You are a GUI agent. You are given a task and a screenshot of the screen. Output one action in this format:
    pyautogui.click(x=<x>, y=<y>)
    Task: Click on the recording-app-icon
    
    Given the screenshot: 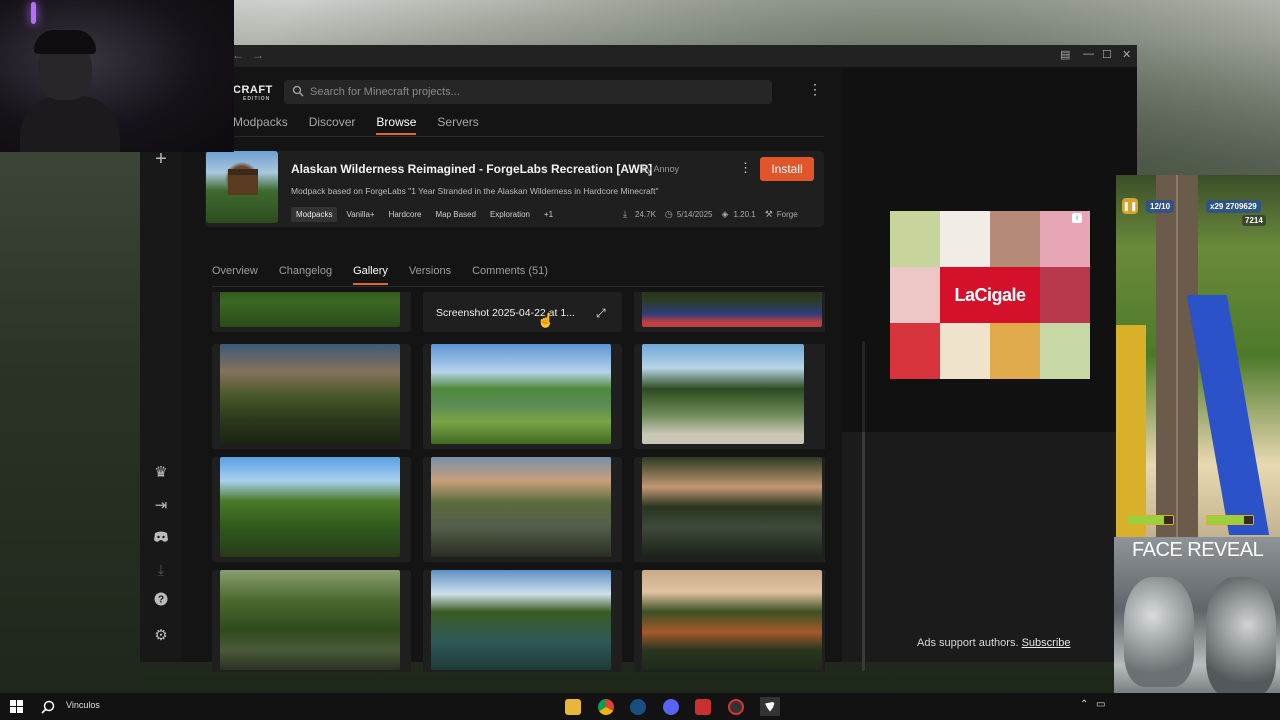 What is the action you would take?
    pyautogui.click(x=736, y=706)
    